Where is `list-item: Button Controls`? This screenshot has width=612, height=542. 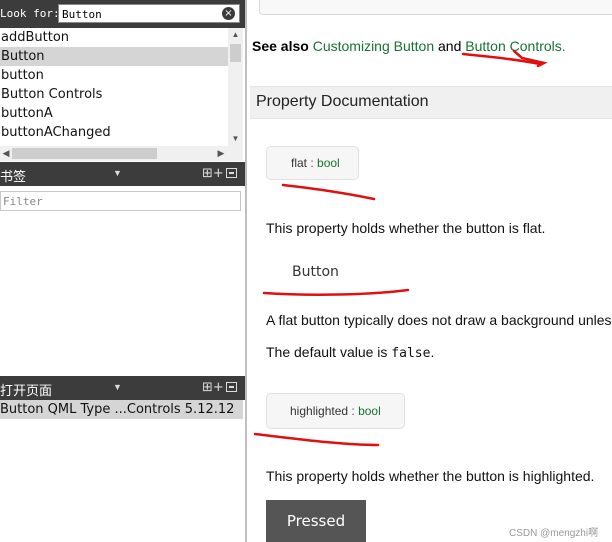 list-item: Button Controls is located at coordinates (114, 94).